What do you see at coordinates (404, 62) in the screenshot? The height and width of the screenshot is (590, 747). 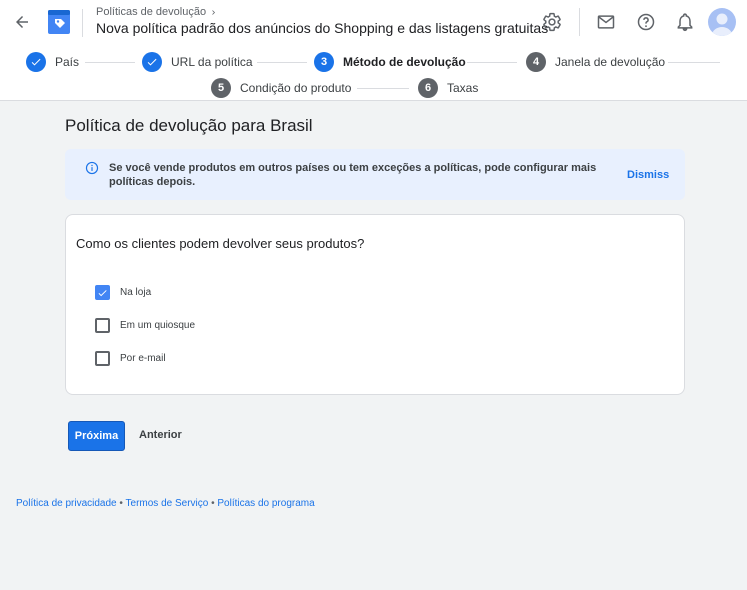 I see `step-label: Método de devolução` at bounding box center [404, 62].